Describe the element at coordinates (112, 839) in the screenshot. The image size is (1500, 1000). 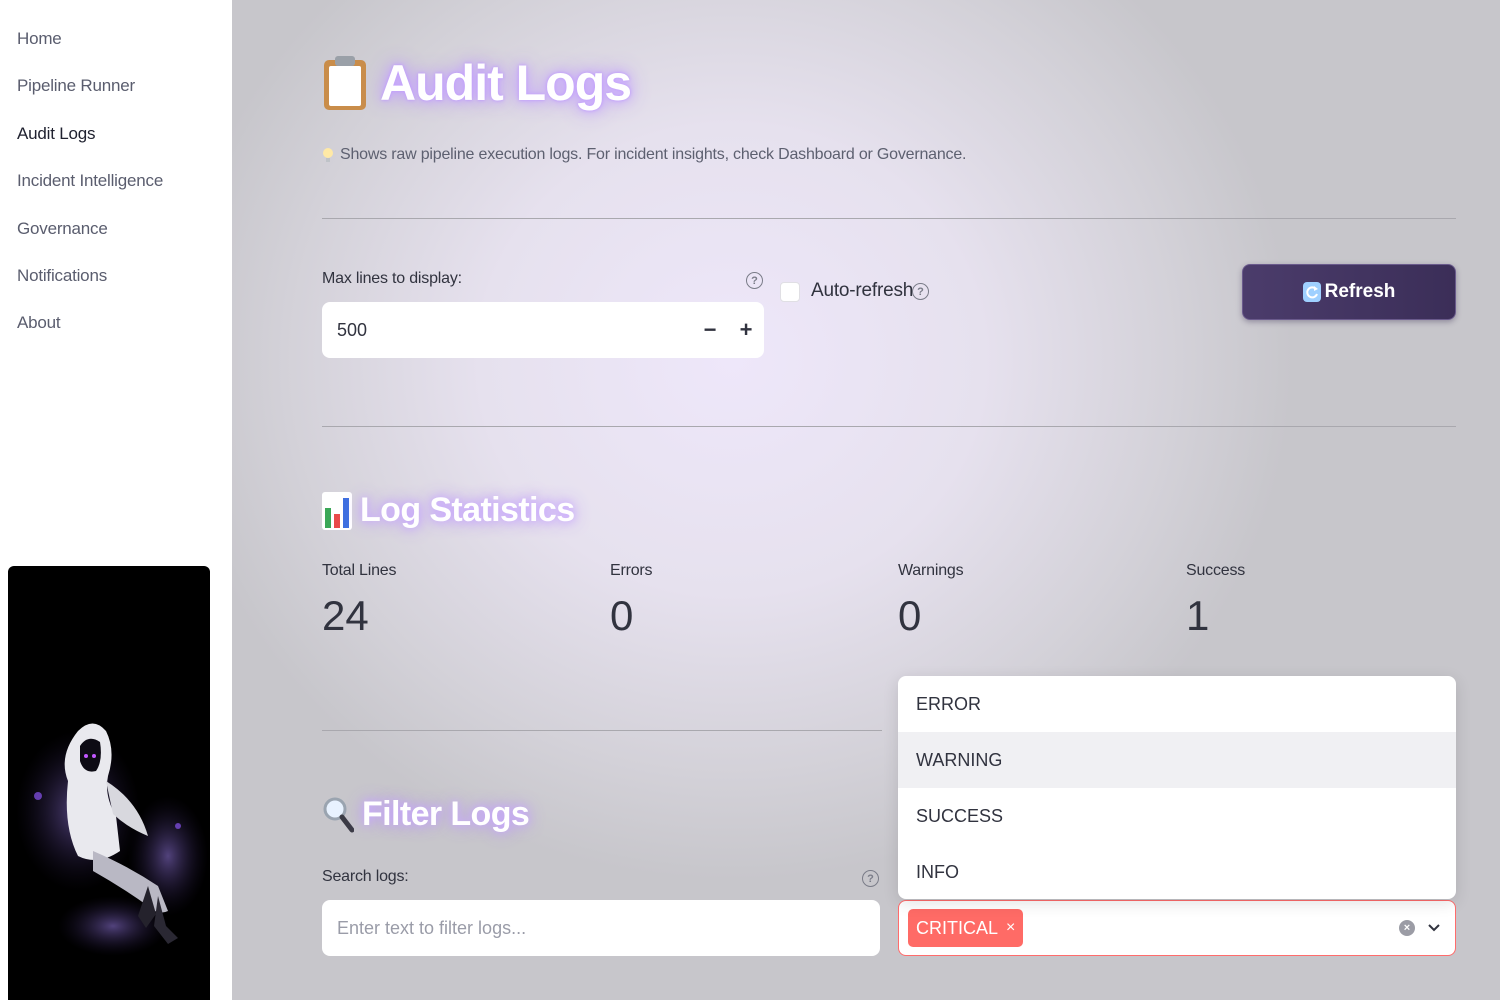
I see `hooded-figure-illustration` at that location.